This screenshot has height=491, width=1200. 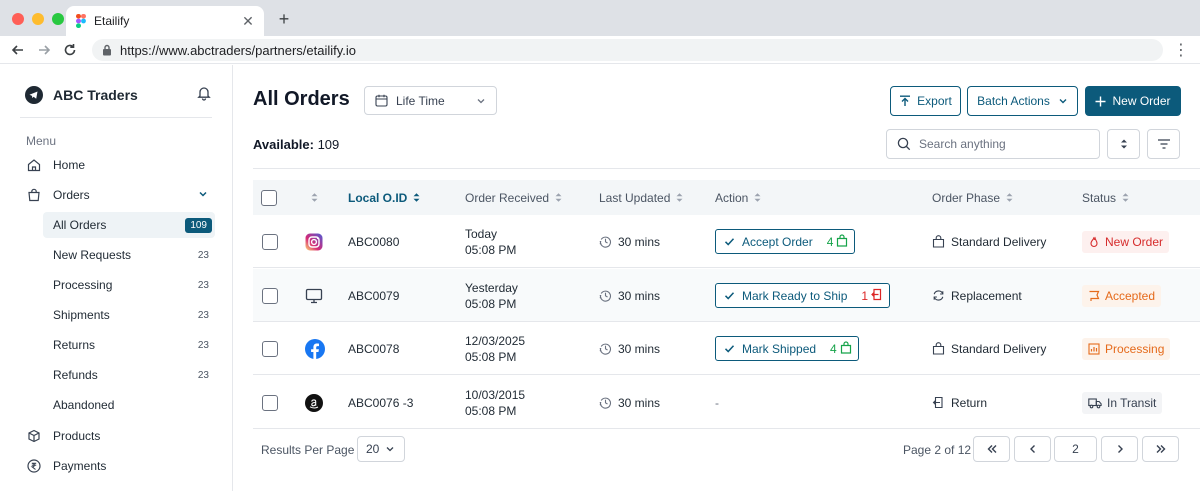 I want to click on row-action: Mark Ready to Ship 1, so click(x=803, y=295).